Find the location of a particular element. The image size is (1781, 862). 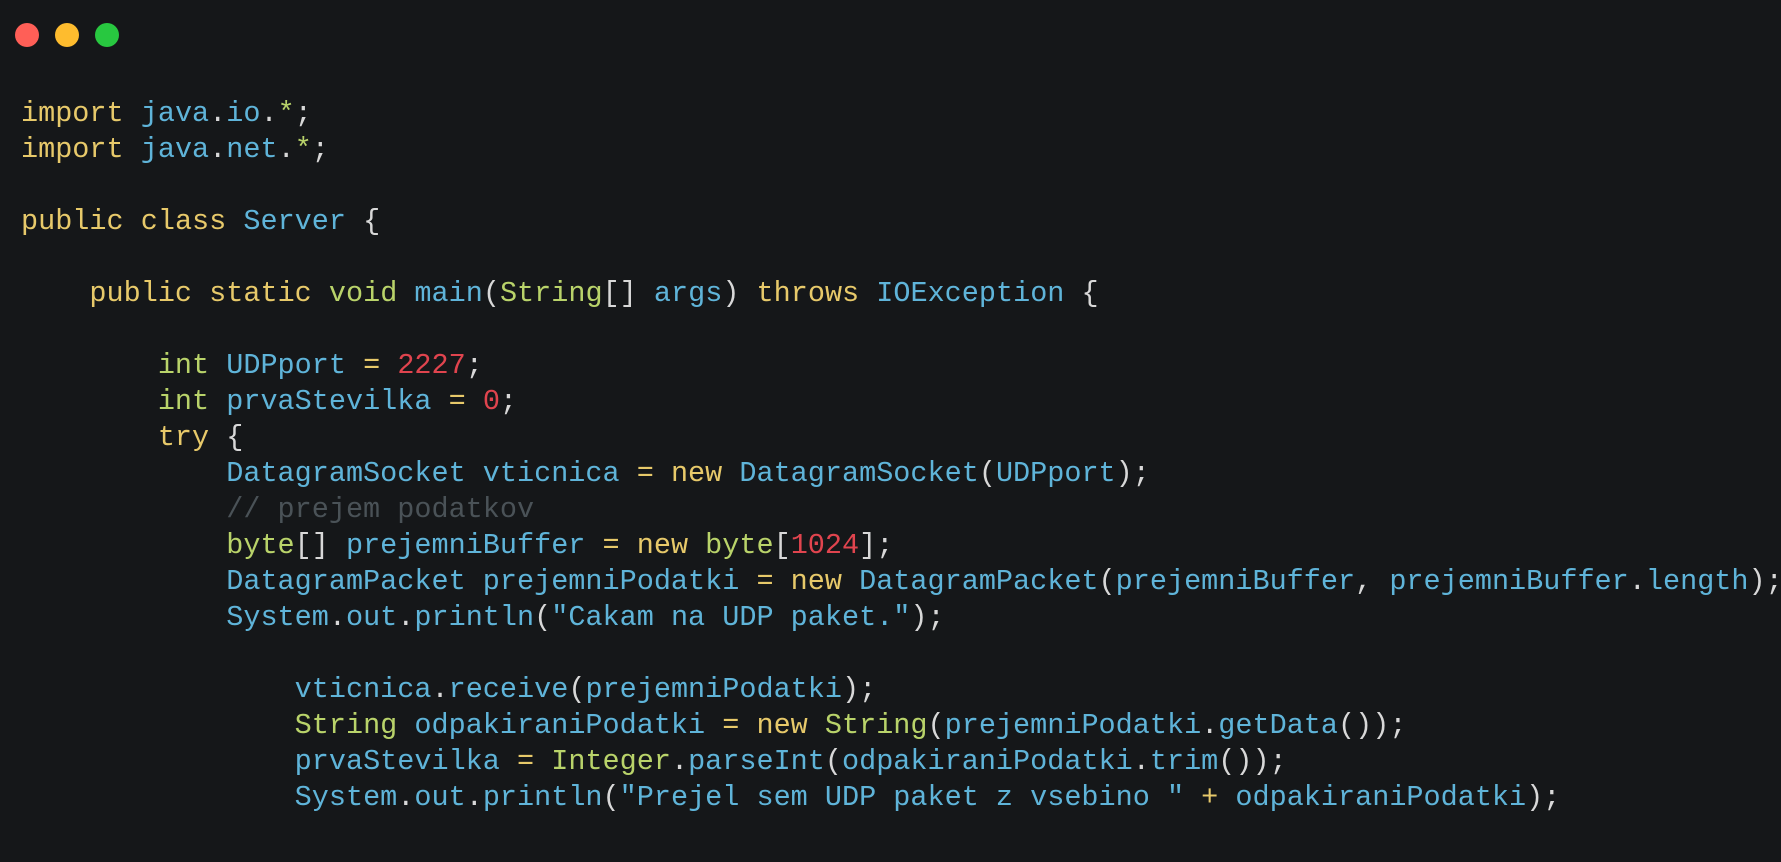

type-token: * is located at coordinates (303, 149).